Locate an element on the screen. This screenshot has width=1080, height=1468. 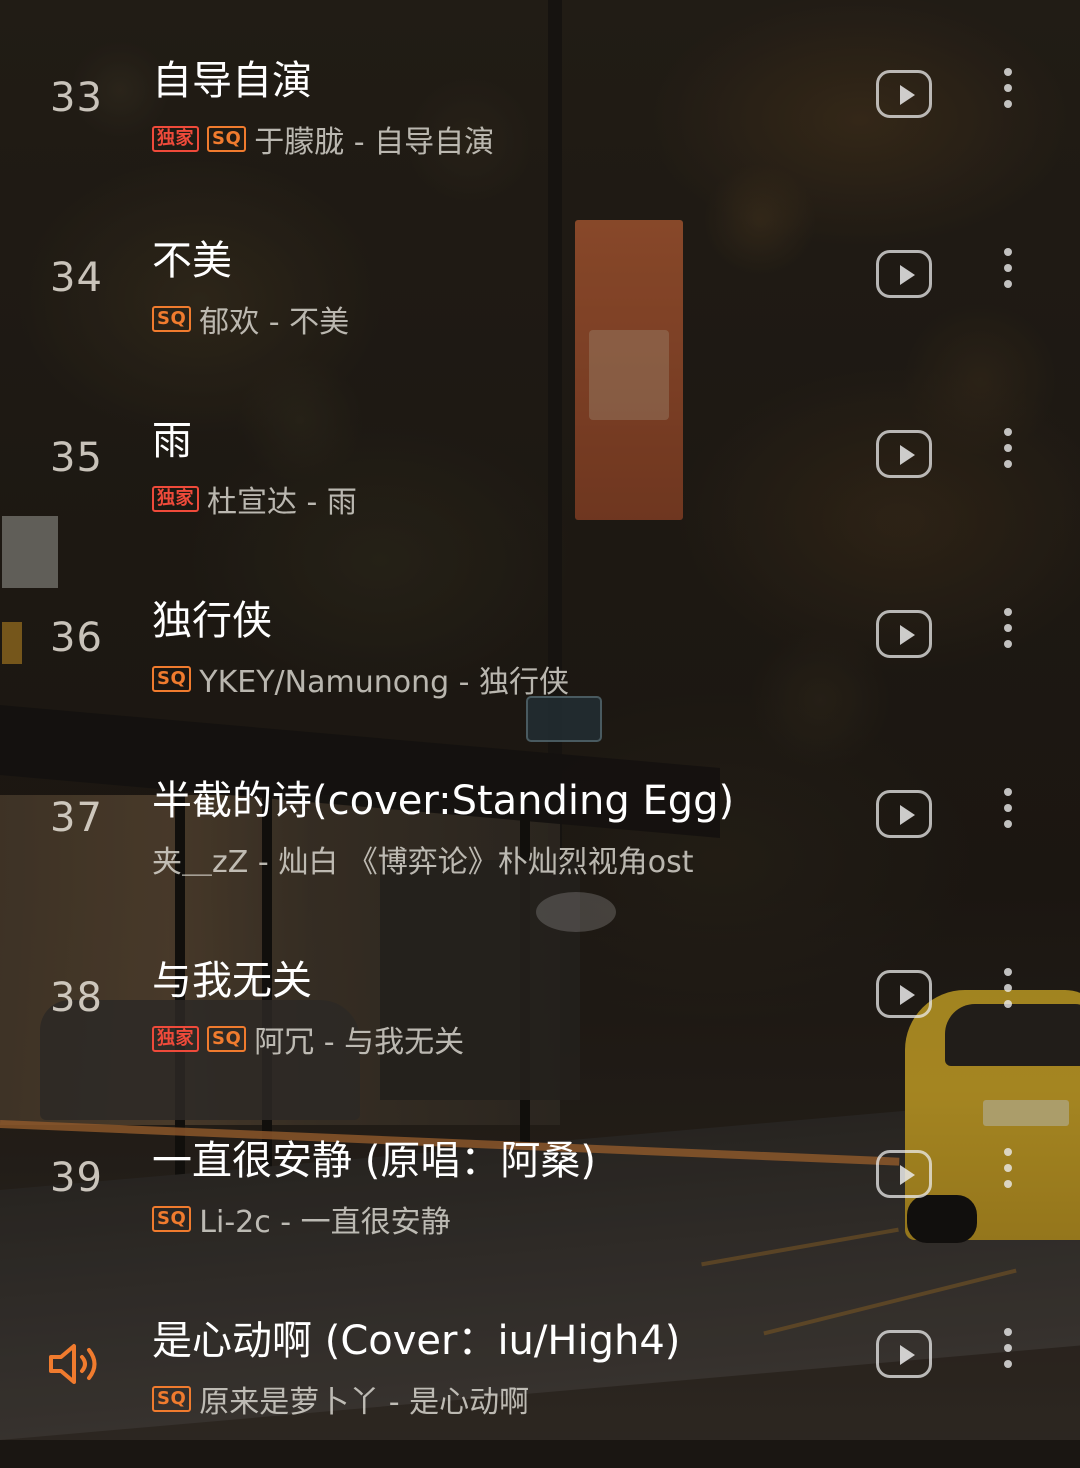
song-title: 与我无关 is located at coordinates (232, 977).